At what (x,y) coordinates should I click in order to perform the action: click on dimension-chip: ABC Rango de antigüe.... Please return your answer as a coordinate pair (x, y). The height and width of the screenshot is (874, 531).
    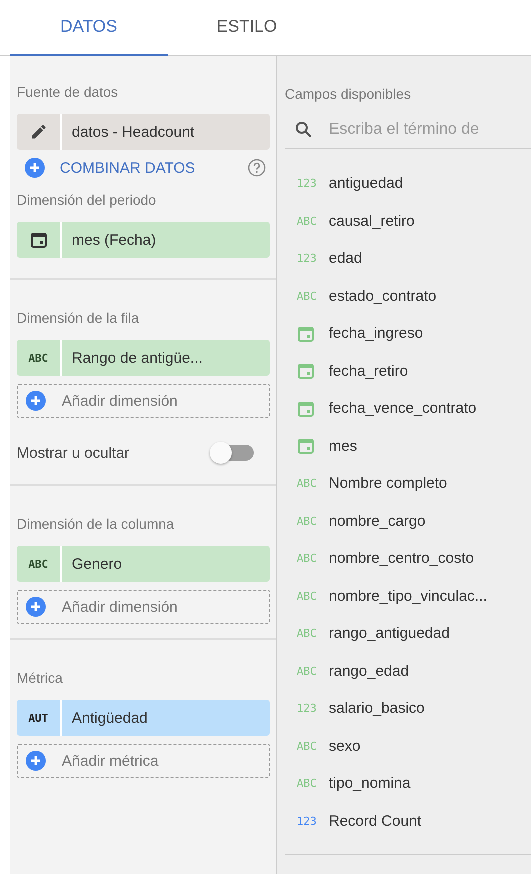
    Looking at the image, I should click on (143, 358).